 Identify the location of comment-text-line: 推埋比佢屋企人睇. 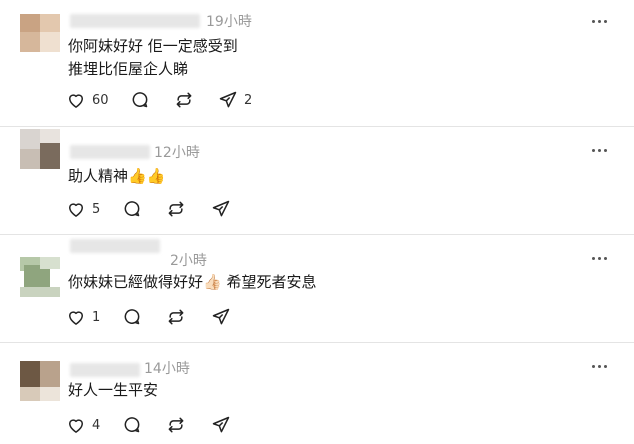
(128, 69).